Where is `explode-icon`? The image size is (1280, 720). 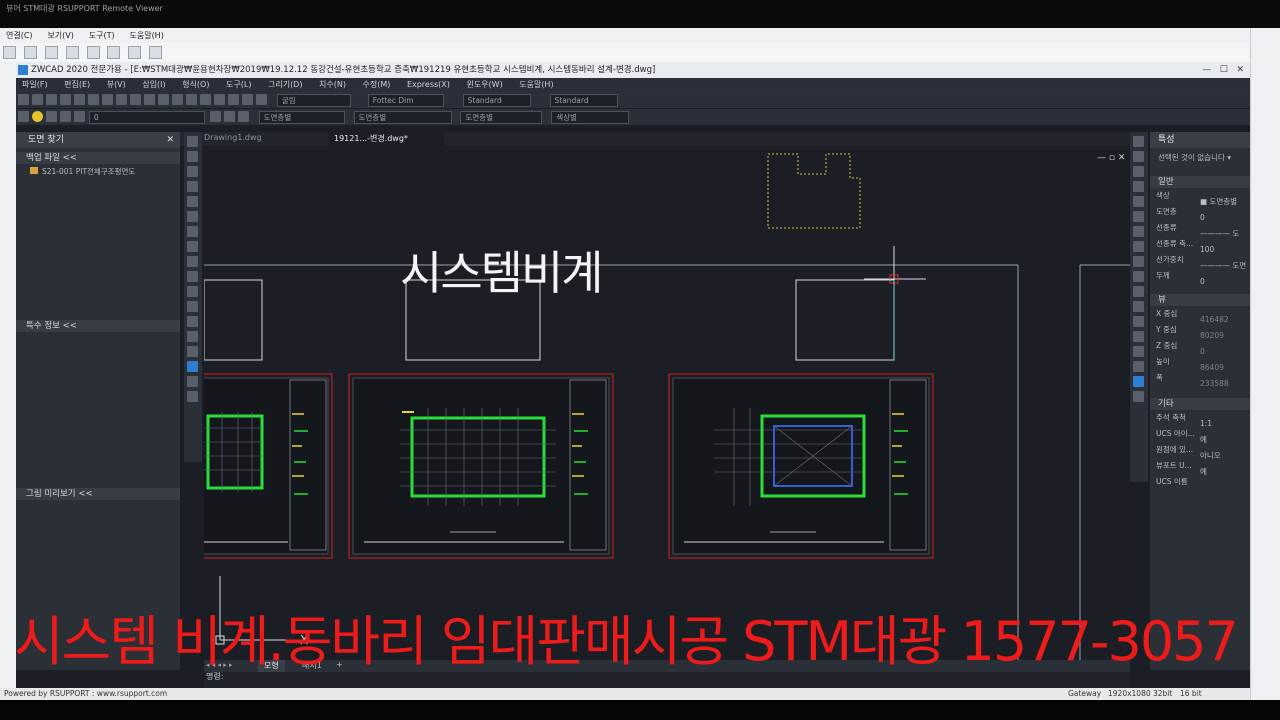
explode-icon is located at coordinates (1138, 366).